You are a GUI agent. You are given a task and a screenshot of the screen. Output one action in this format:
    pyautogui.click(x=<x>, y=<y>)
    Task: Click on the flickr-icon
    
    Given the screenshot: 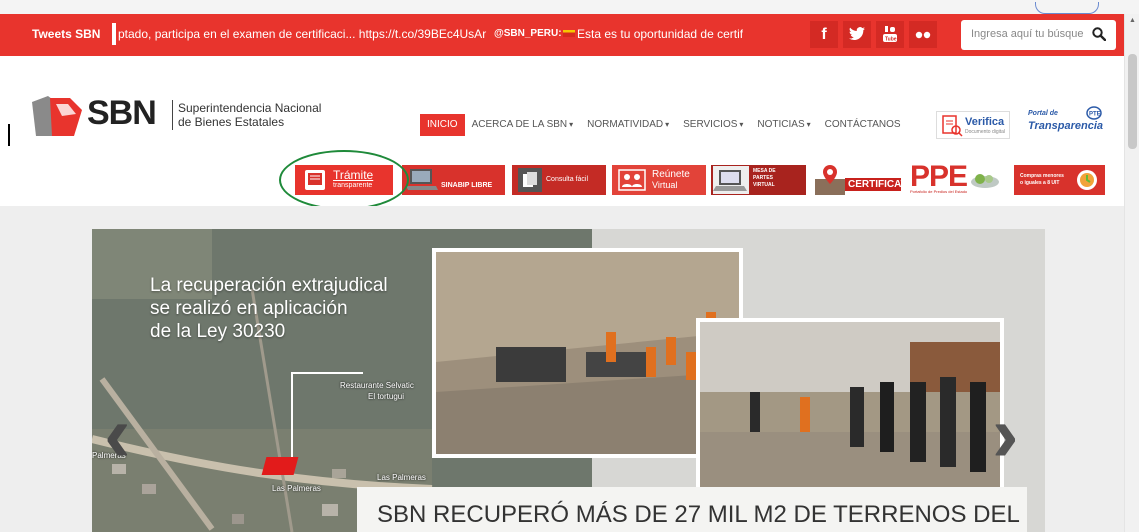 What is the action you would take?
    pyautogui.click(x=923, y=34)
    